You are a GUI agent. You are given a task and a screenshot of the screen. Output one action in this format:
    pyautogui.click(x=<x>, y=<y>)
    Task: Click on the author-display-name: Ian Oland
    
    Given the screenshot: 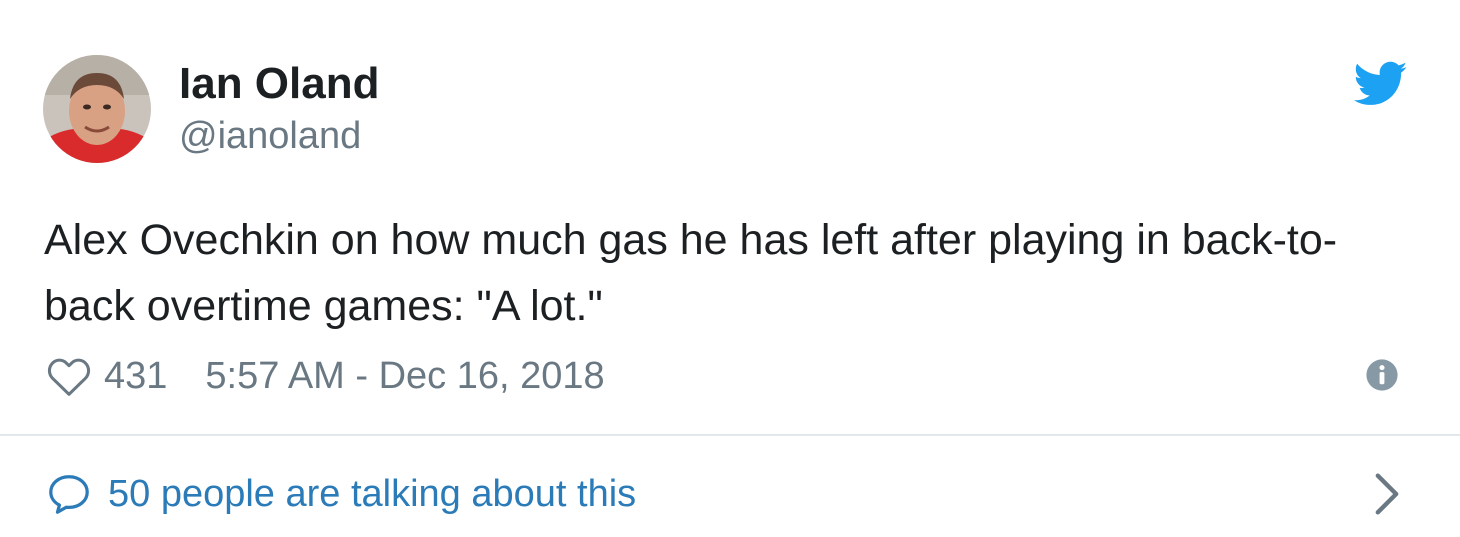 What is the action you would take?
    pyautogui.click(x=279, y=84)
    